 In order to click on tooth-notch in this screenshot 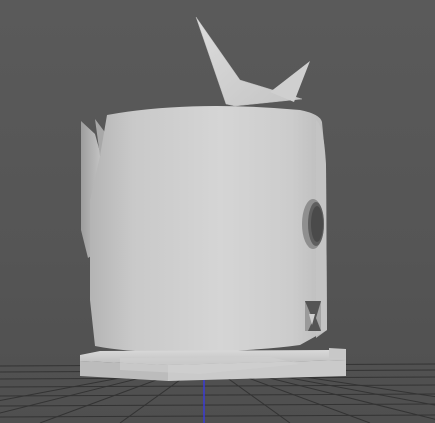, I will do `click(313, 316)`.